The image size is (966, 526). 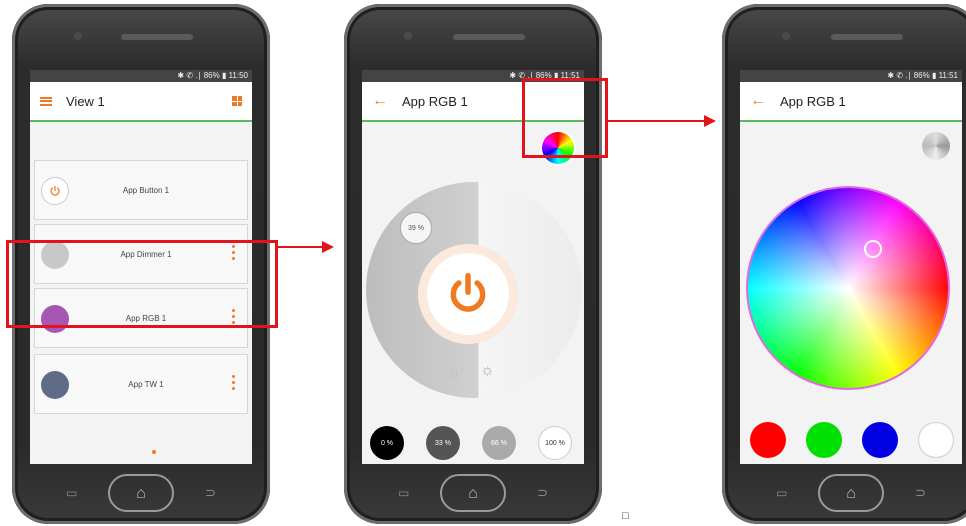 I want to click on preset-0: 0 %, so click(x=387, y=443).